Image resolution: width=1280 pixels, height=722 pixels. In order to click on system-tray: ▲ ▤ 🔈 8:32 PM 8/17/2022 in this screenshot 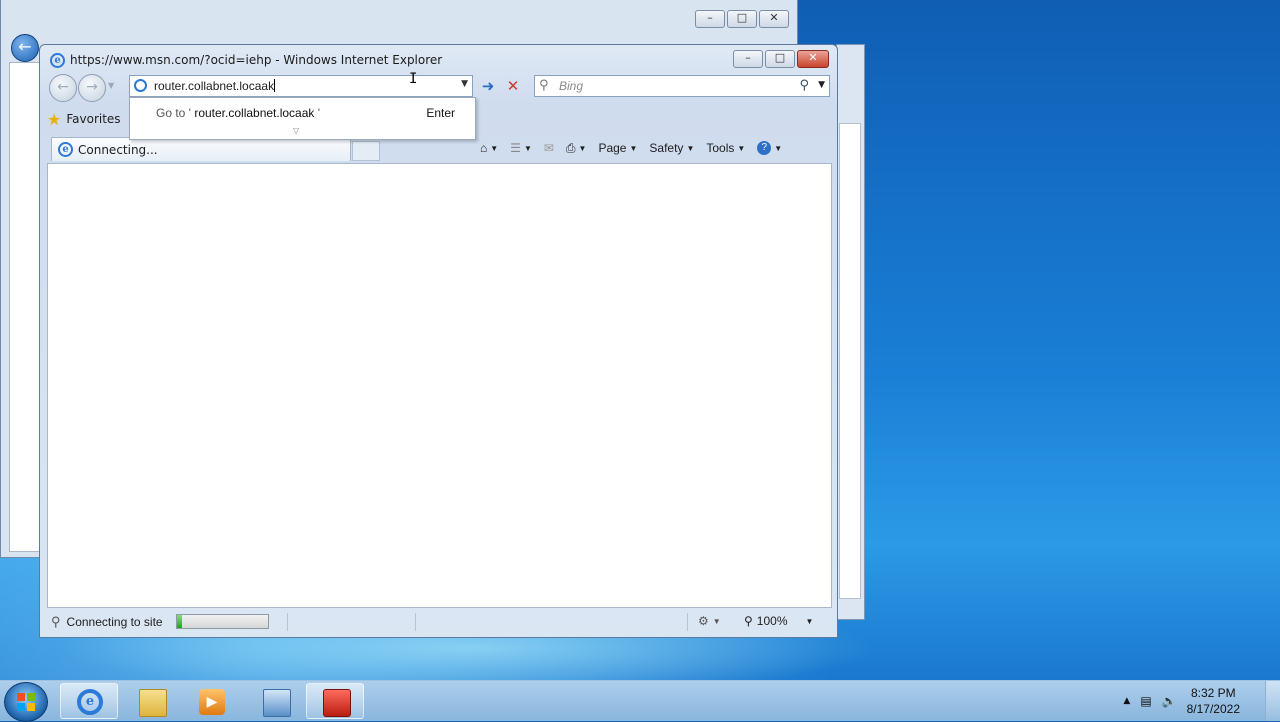, I will do `click(1181, 701)`.